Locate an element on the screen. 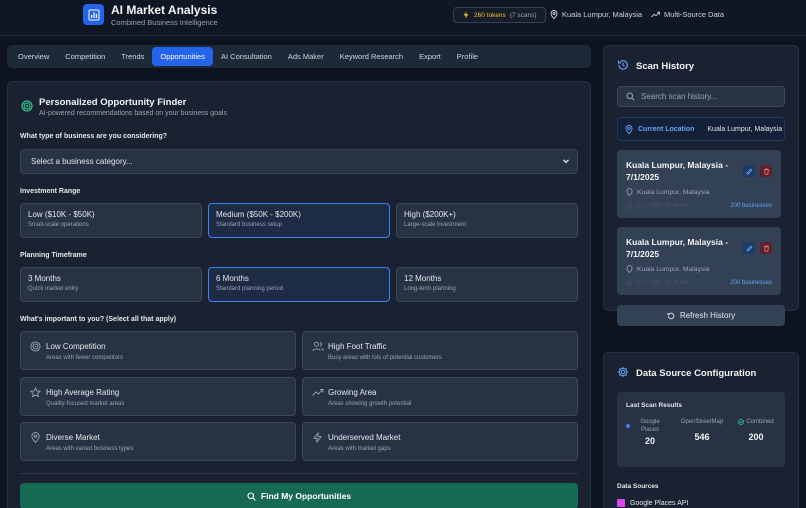  tab-ai-consultation: AI Consultation is located at coordinates (246, 56).